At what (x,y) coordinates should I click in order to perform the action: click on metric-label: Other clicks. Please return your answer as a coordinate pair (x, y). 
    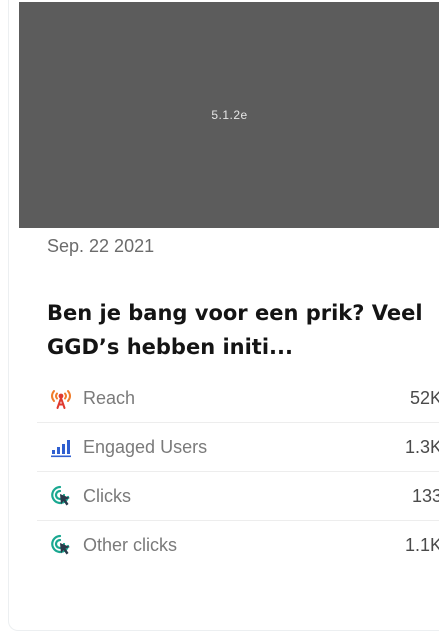
    Looking at the image, I should click on (130, 544).